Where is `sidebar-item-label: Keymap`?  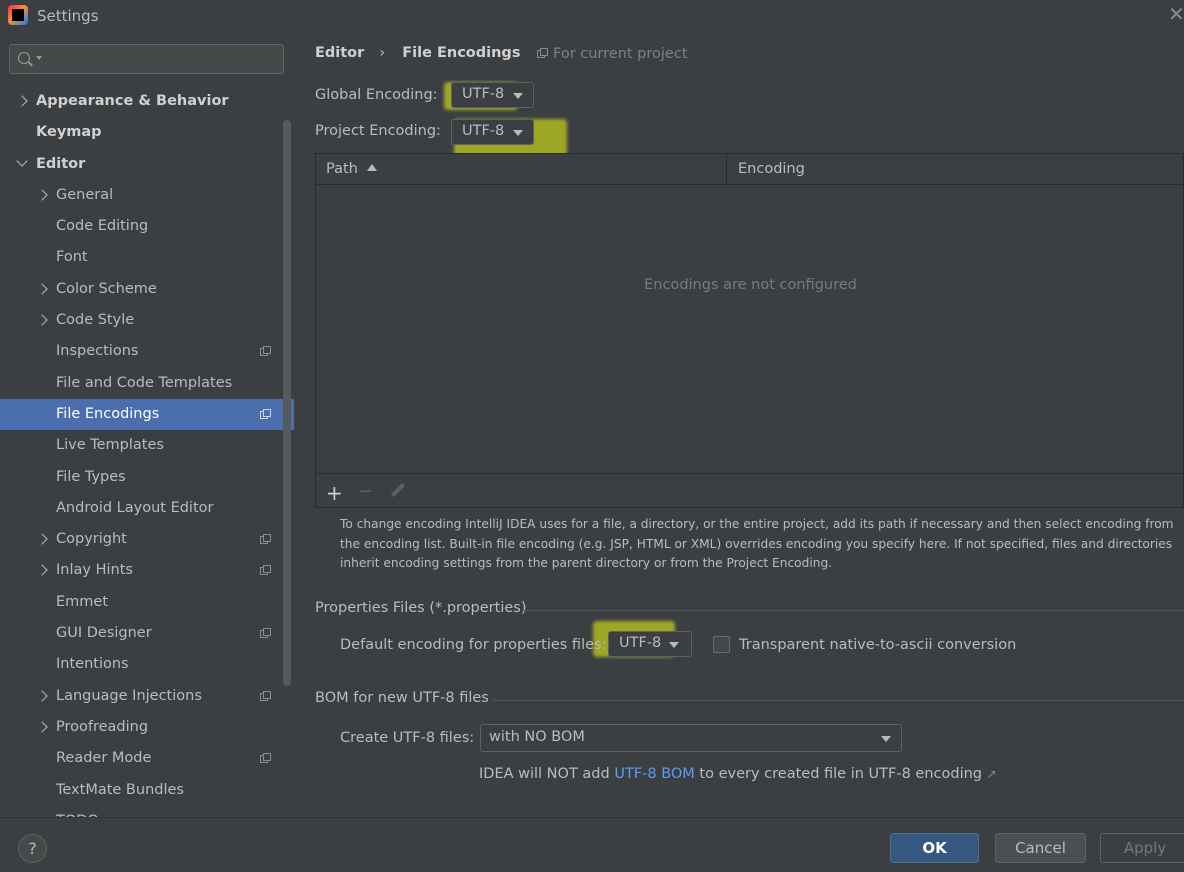
sidebar-item-label: Keymap is located at coordinates (69, 132).